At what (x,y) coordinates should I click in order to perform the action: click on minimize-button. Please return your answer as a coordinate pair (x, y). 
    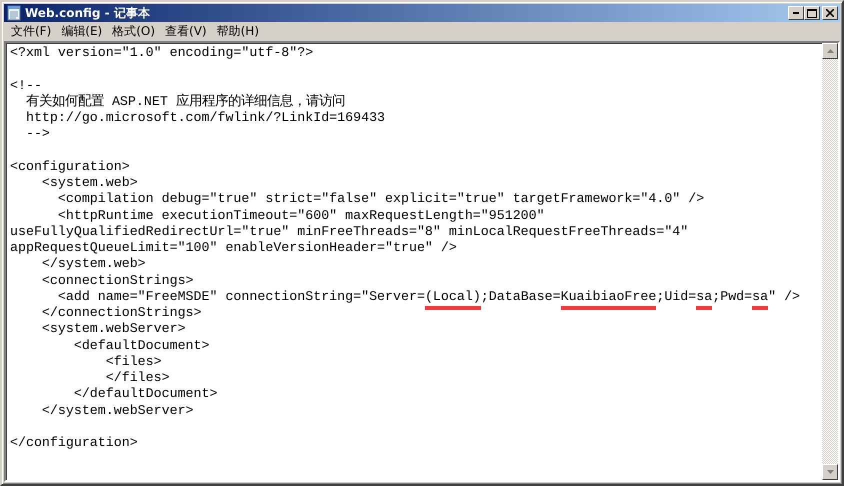
    Looking at the image, I should click on (796, 13).